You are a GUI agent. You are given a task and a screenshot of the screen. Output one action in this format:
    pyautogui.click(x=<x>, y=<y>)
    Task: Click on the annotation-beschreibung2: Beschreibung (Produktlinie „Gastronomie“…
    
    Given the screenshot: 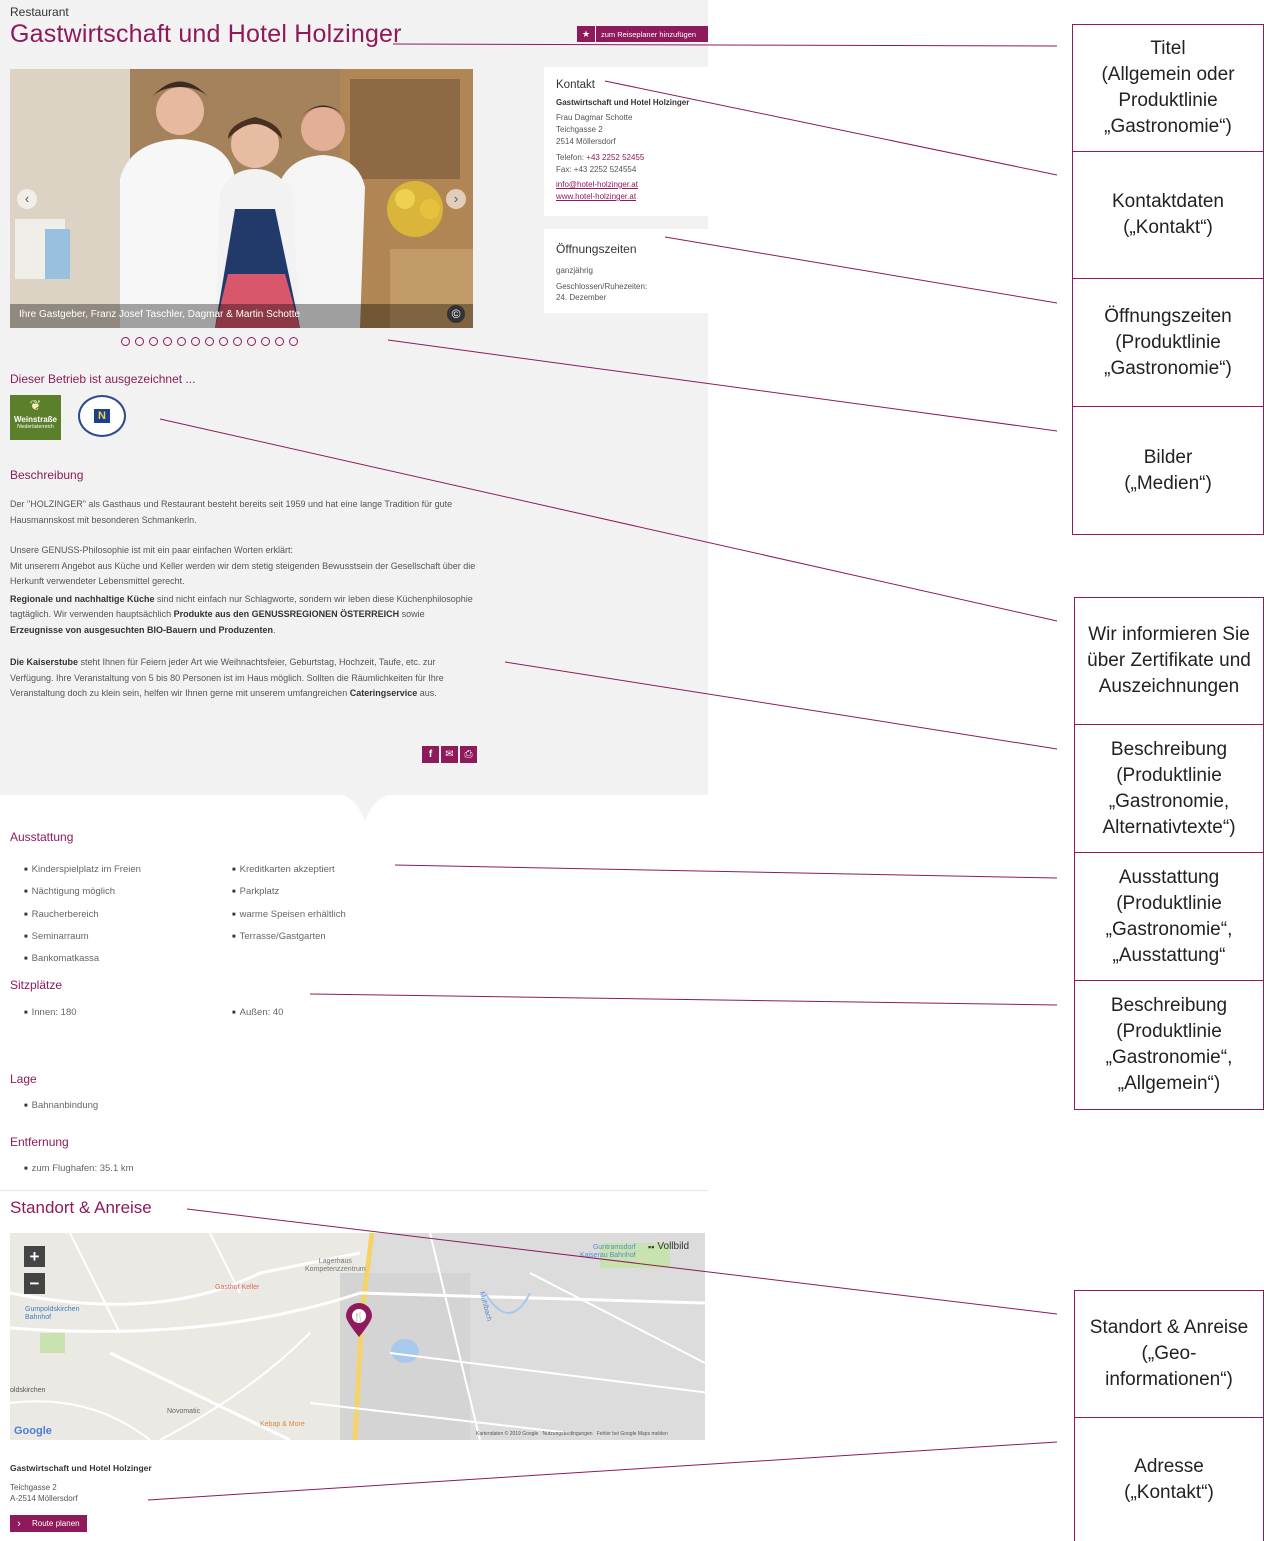 What is the action you would take?
    pyautogui.click(x=1169, y=1045)
    